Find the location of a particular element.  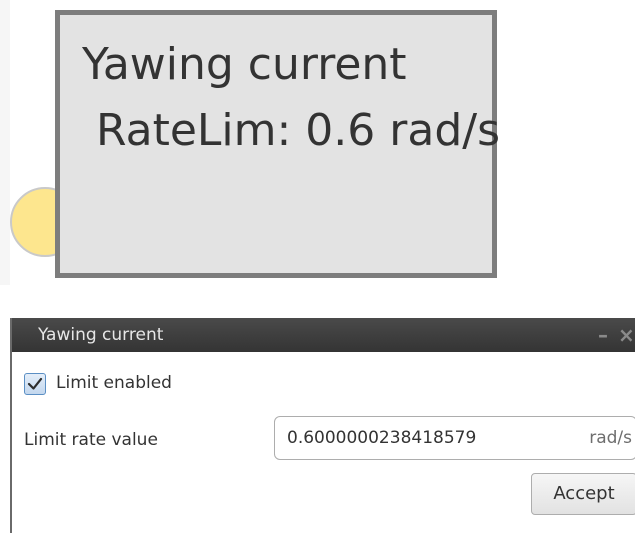

canvas-margin is located at coordinates (5, 142).